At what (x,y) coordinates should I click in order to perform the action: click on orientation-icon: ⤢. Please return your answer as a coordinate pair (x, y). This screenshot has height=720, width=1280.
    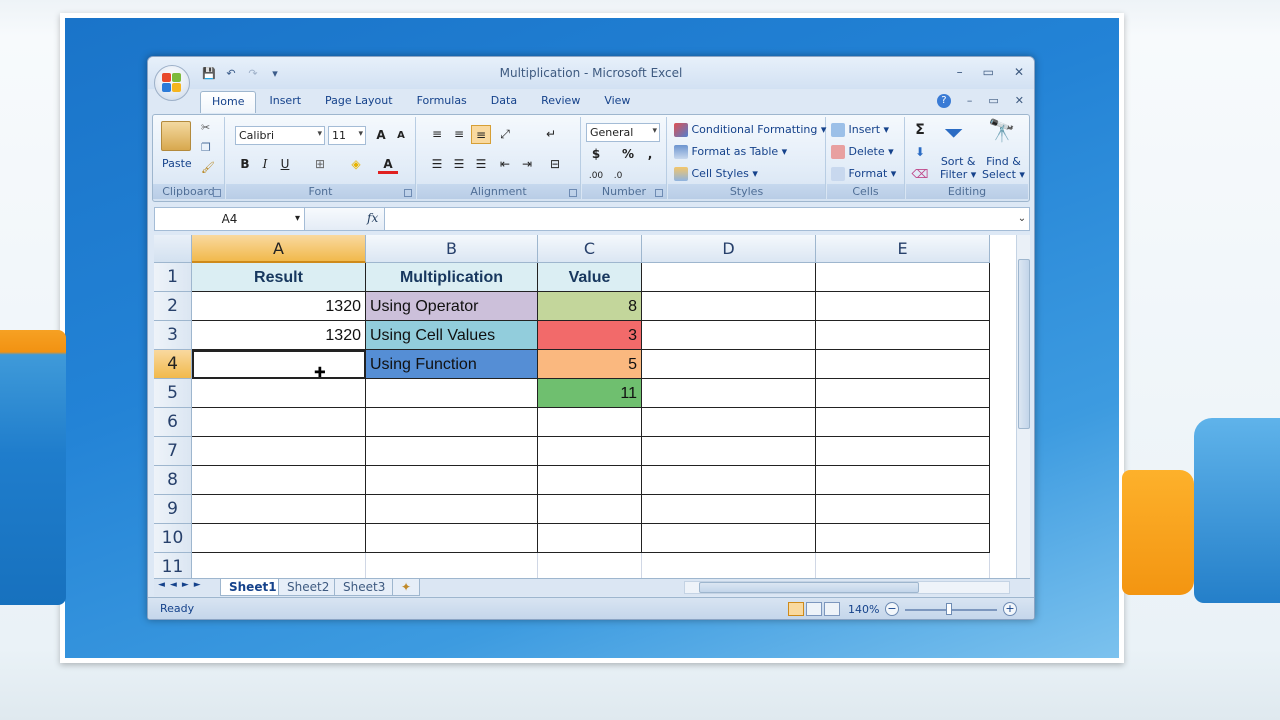
    Looking at the image, I should click on (505, 134).